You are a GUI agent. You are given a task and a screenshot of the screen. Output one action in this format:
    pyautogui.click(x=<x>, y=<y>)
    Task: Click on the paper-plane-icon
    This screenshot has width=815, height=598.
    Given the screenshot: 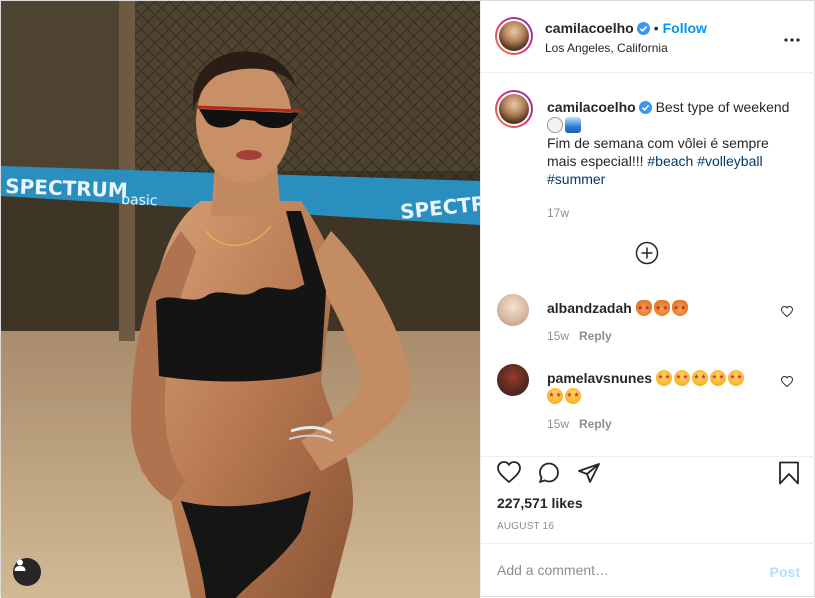 What is the action you would take?
    pyautogui.click(x=589, y=473)
    